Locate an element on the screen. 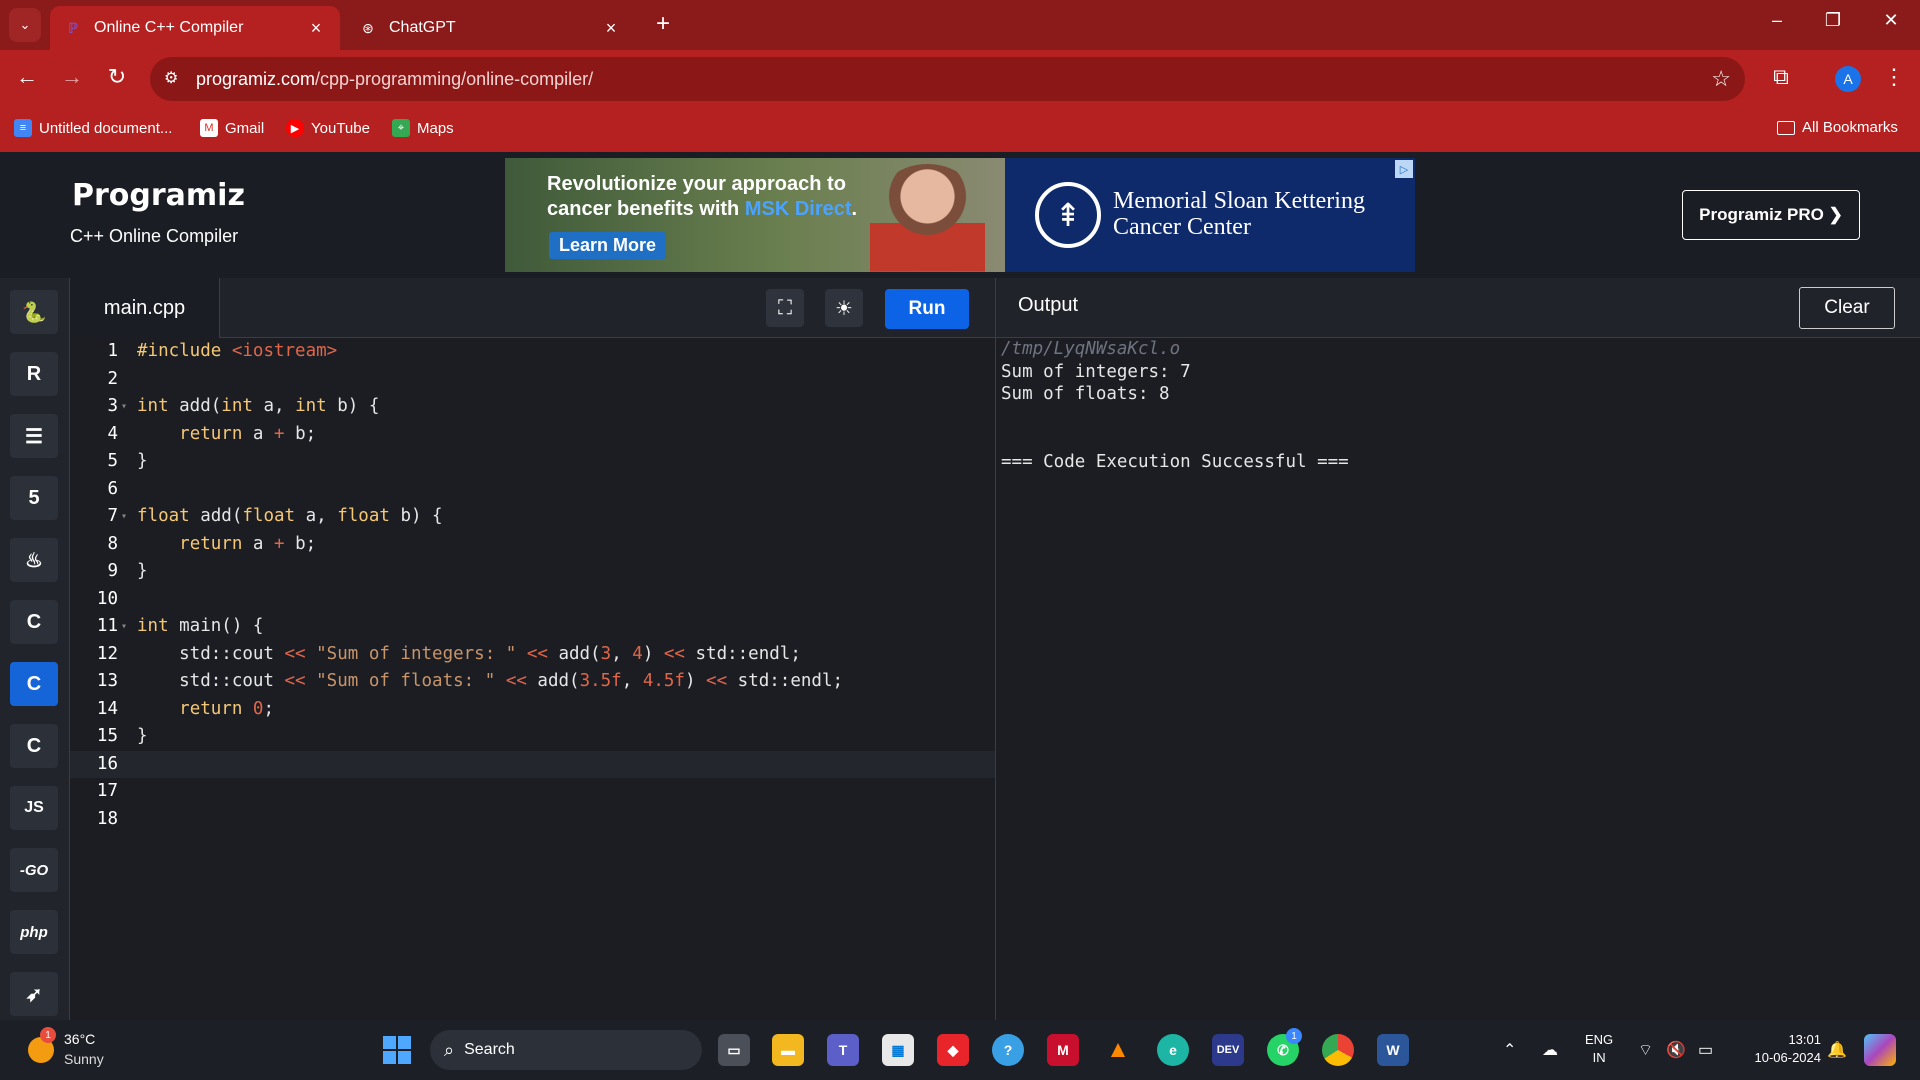  mcafee-icon: M is located at coordinates (1063, 1050).